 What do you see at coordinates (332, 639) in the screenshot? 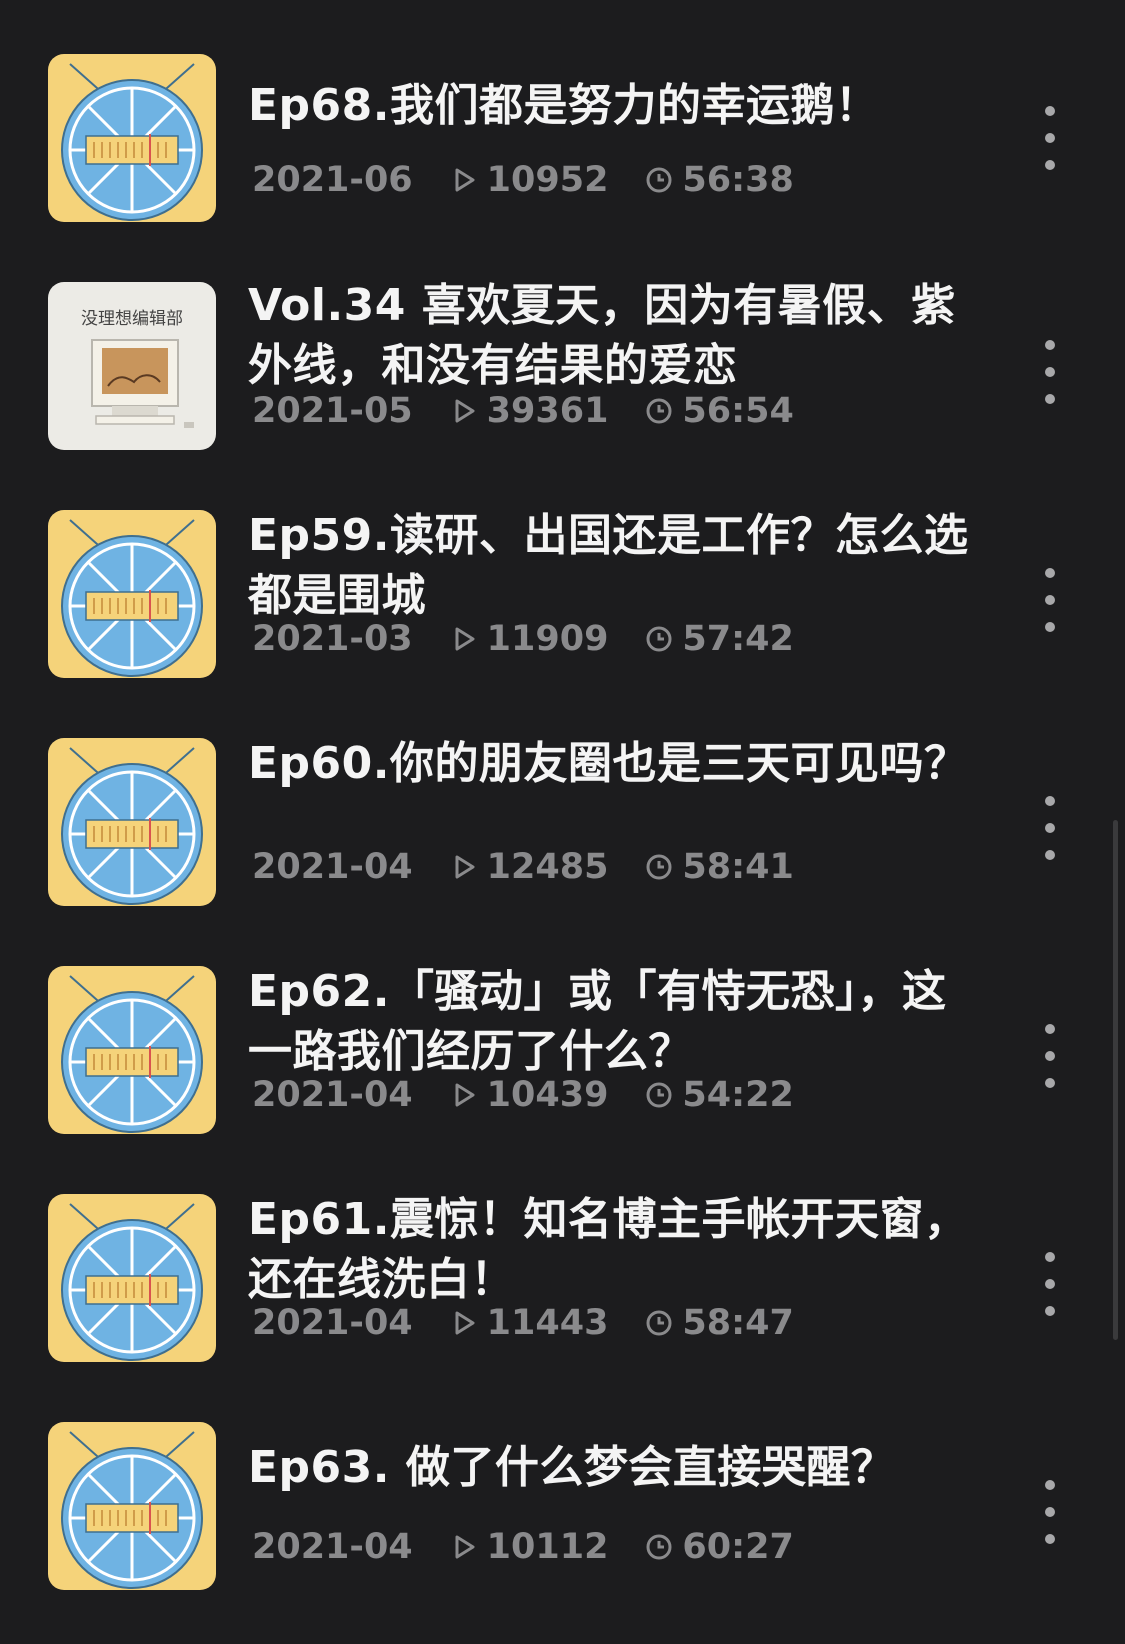
I see `episode-date: 2021-03` at bounding box center [332, 639].